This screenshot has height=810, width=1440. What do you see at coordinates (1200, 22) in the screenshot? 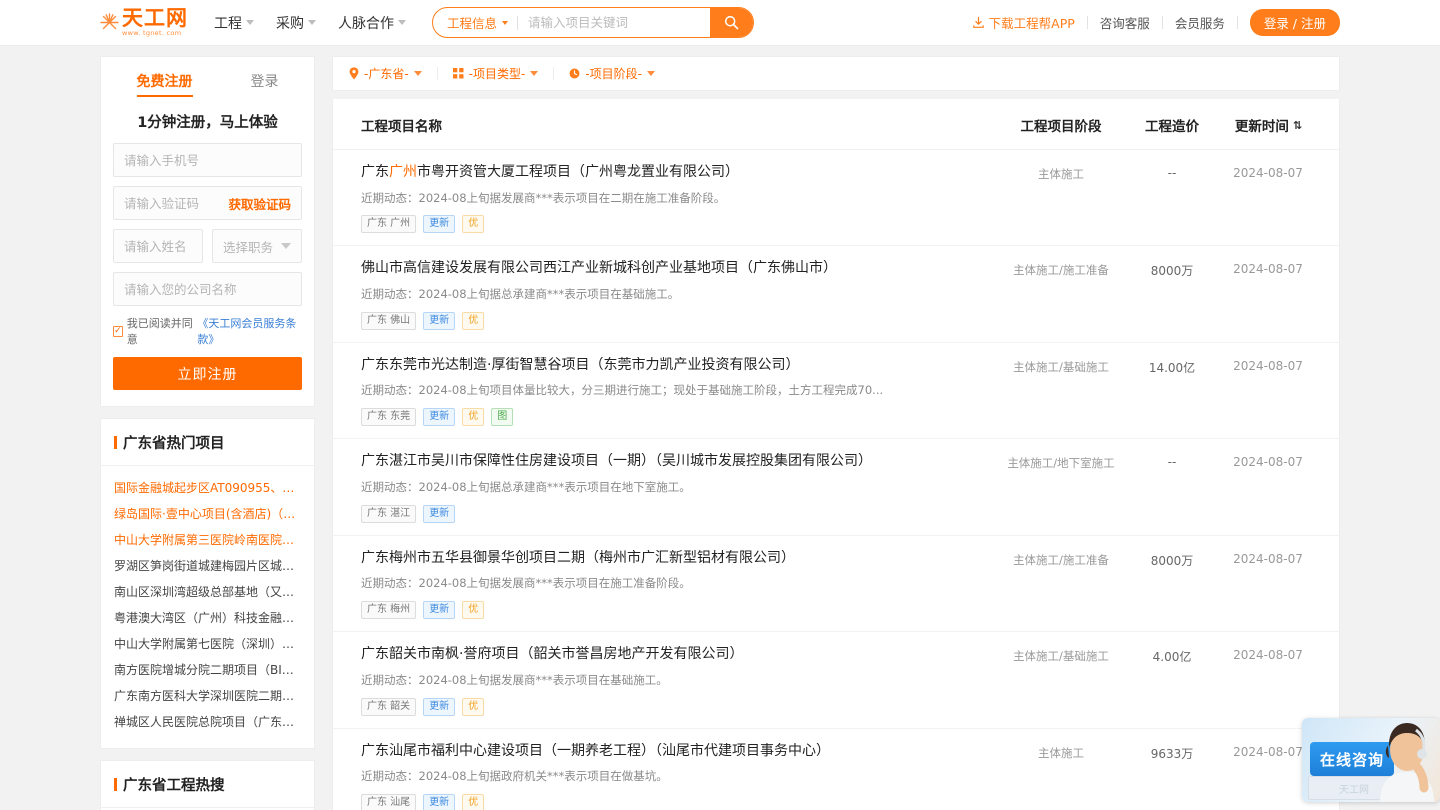
I see `member-service-link: 会员服务` at bounding box center [1200, 22].